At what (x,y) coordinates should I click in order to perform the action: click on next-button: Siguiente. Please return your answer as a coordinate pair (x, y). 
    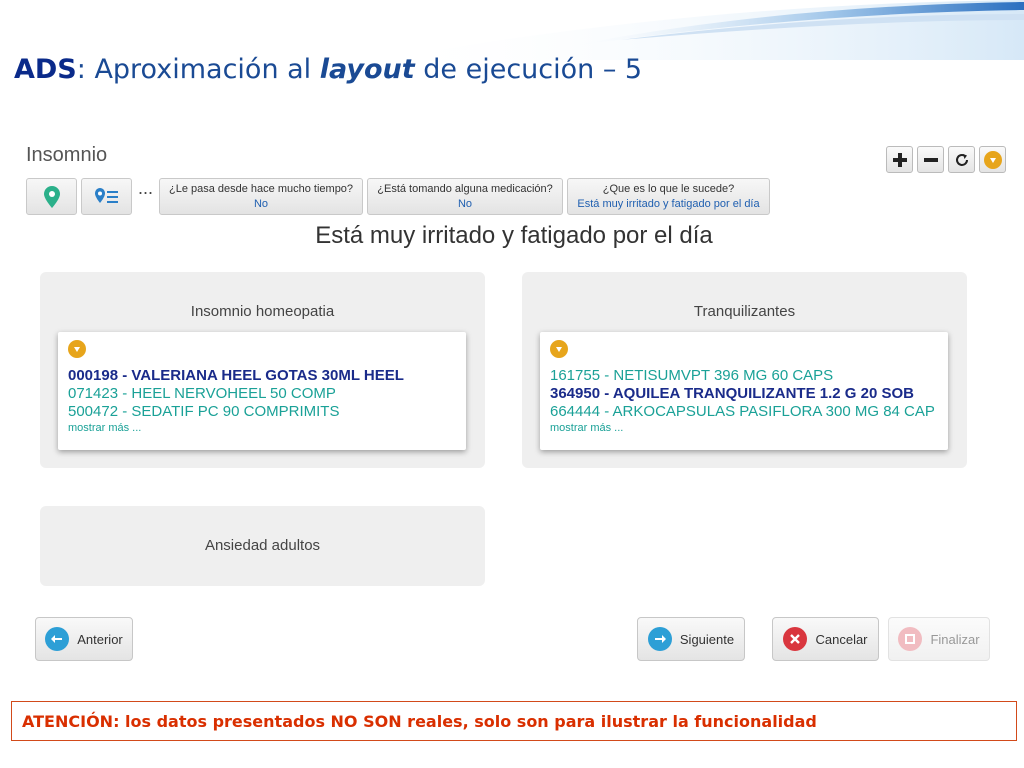
    Looking at the image, I should click on (691, 639).